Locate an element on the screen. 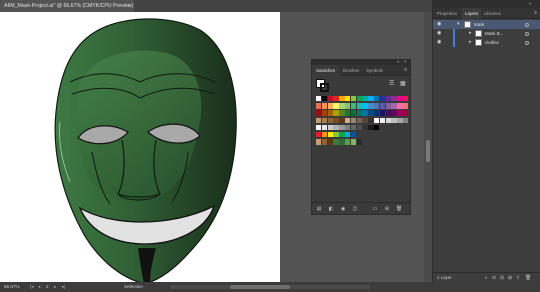  layer-row-mask: ◉ ▾ Mask is located at coordinates (486, 24).